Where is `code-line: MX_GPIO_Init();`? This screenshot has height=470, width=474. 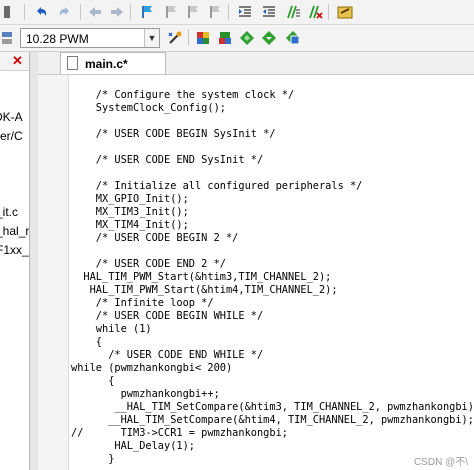
code-line: MX_GPIO_Init(); is located at coordinates (130, 199).